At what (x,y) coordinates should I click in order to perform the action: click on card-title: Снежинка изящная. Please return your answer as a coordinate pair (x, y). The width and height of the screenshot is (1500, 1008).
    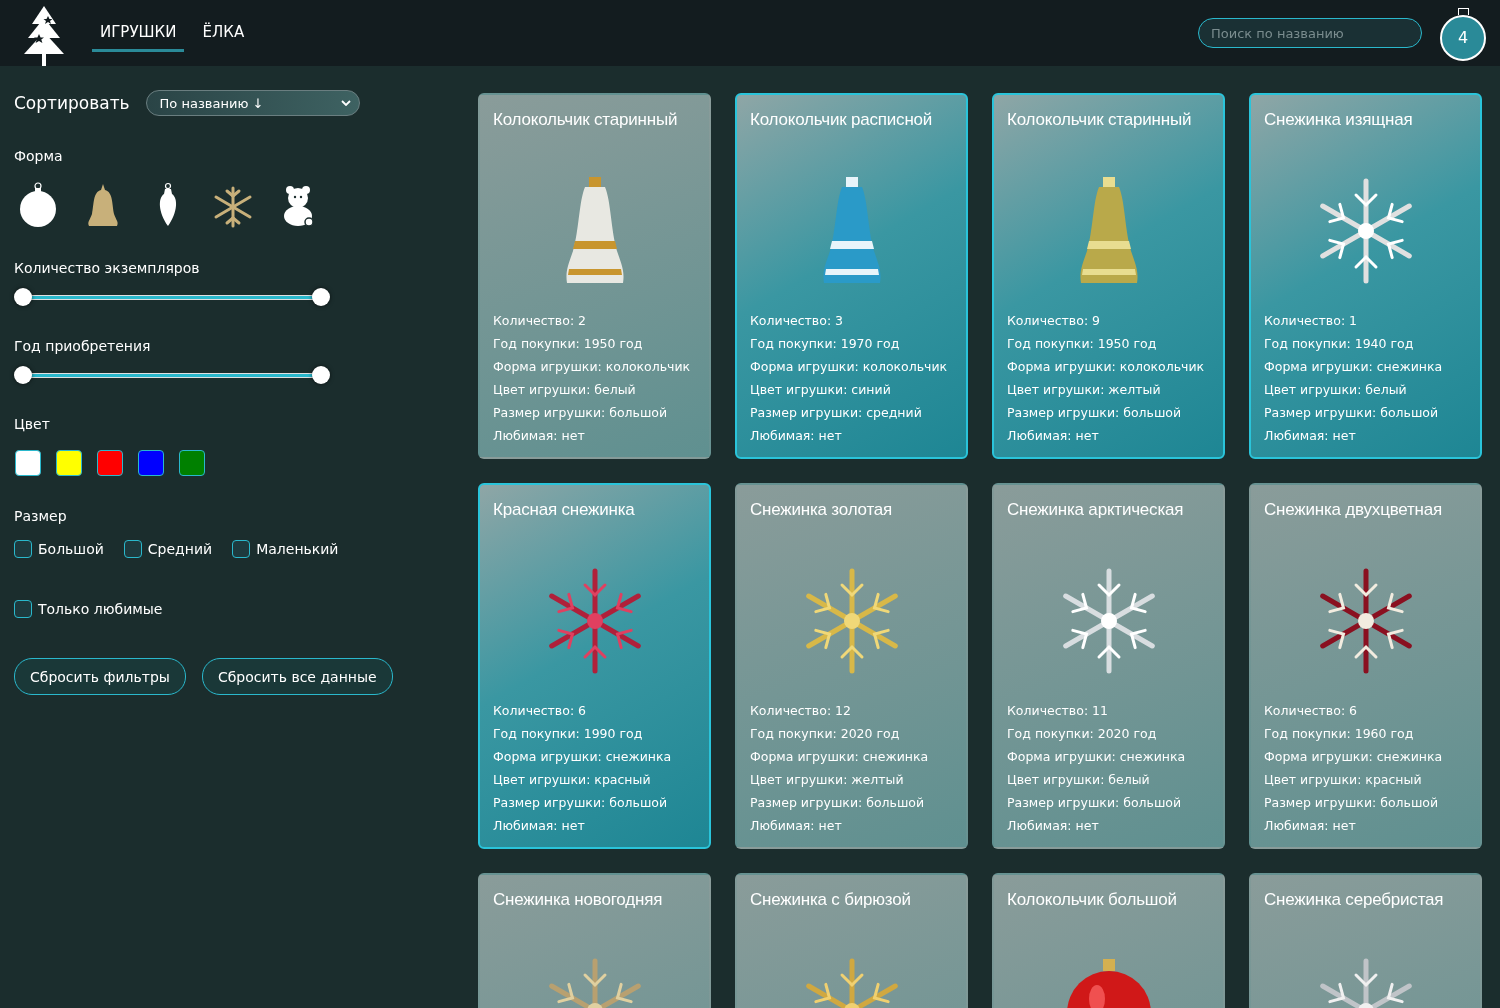
    Looking at the image, I should click on (1339, 120).